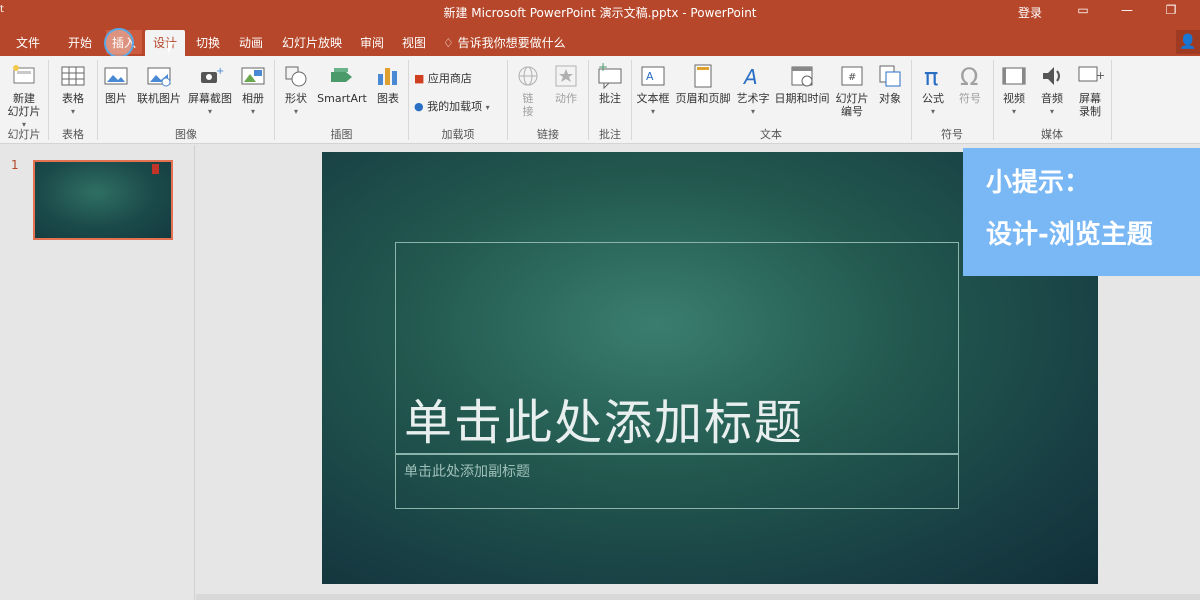 This screenshot has height=600, width=1200. I want to click on omega-icon: Ω, so click(969, 76).